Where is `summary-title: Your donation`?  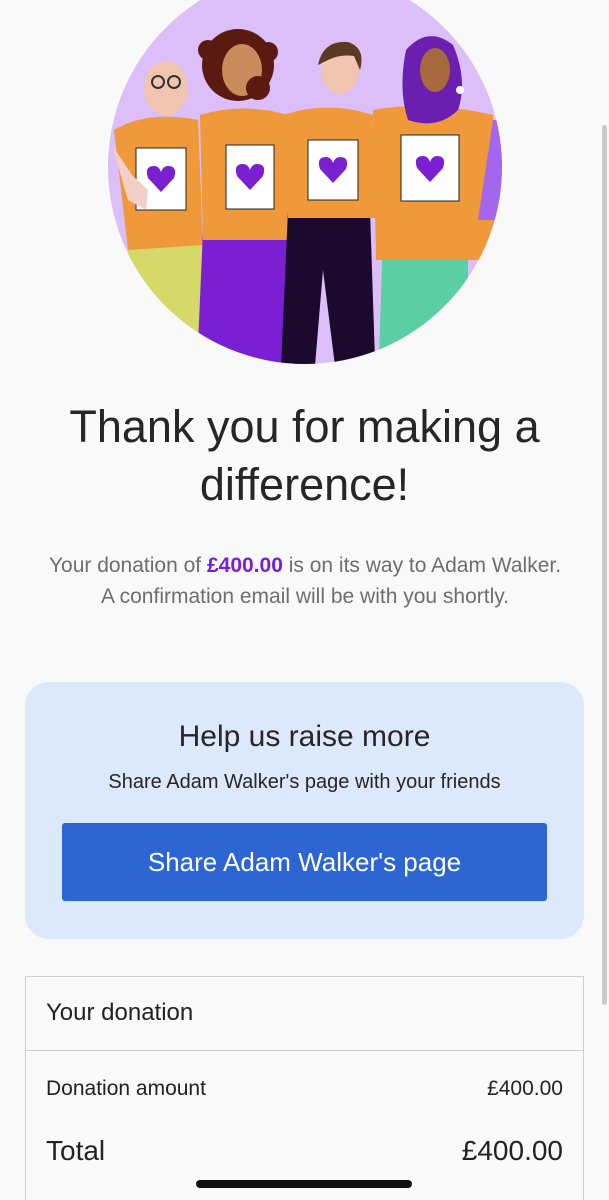 summary-title: Your donation is located at coordinates (120, 1012).